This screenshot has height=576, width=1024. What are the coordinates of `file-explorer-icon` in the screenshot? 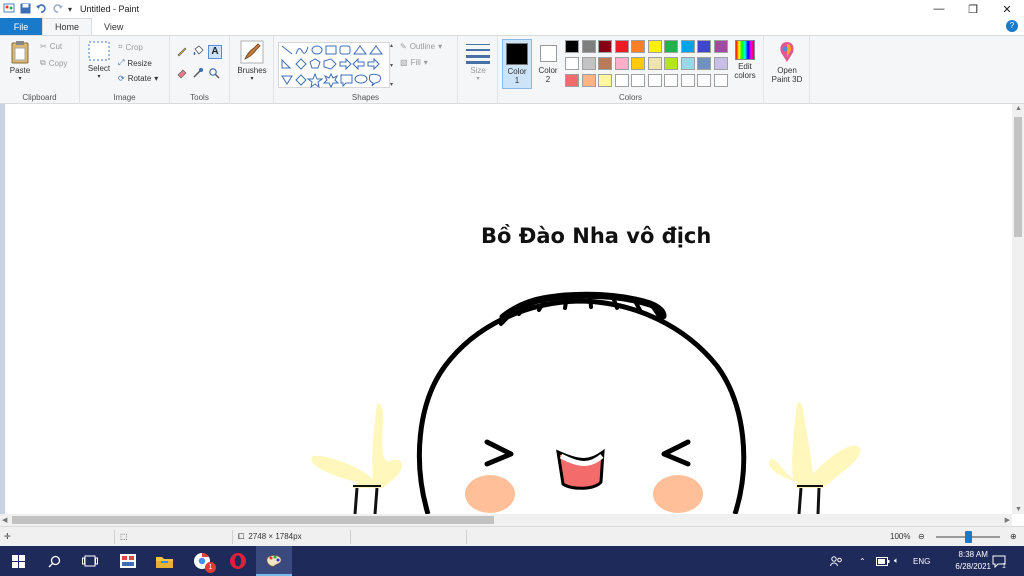 It's located at (164, 561).